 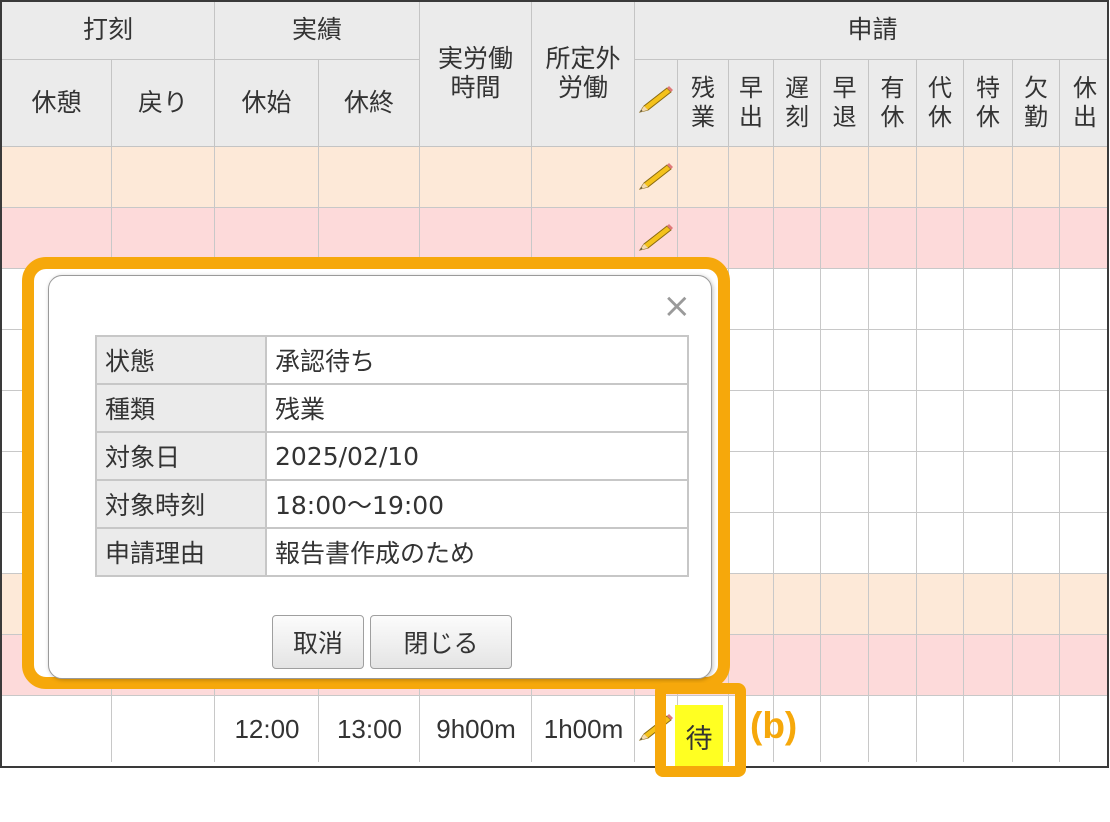 What do you see at coordinates (477, 552) in the screenshot?
I see `info-value: 報告書作成のため` at bounding box center [477, 552].